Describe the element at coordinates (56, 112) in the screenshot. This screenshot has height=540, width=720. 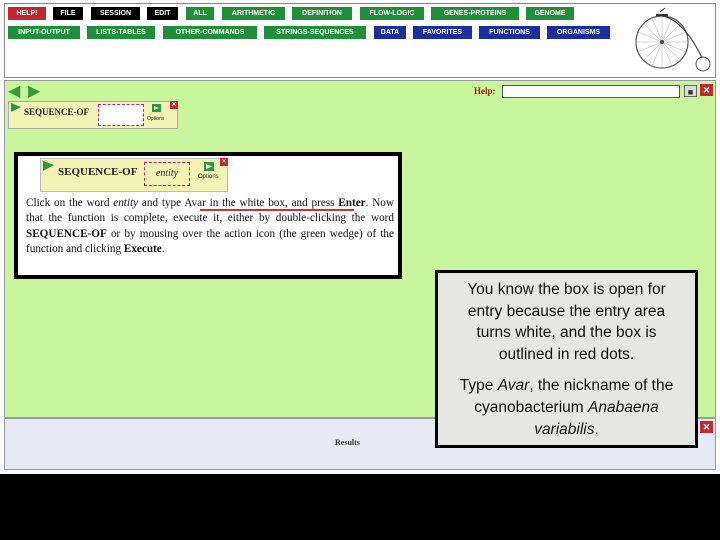
I see `sequence-of-title: SEQUENCE-OF` at that location.